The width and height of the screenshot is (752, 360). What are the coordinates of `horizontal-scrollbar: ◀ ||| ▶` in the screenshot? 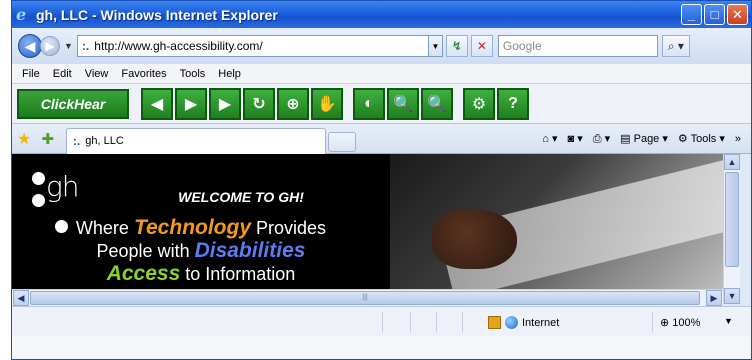 It's located at (367, 297).